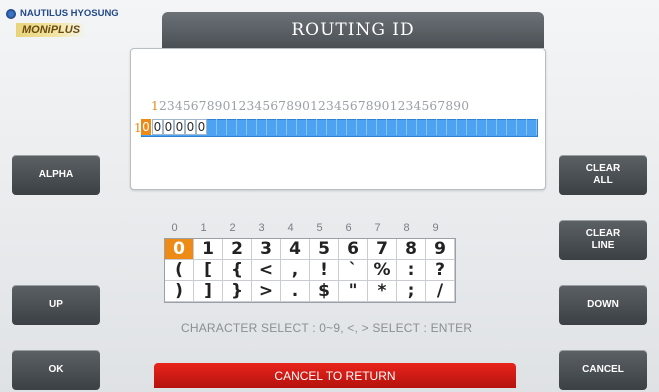 The image size is (659, 392). I want to click on keyboard-grid: 0 1 2 3 4 5 6 7 8 9 ([{<,! `%:?)]} >. $ " *; /, so click(310, 270).